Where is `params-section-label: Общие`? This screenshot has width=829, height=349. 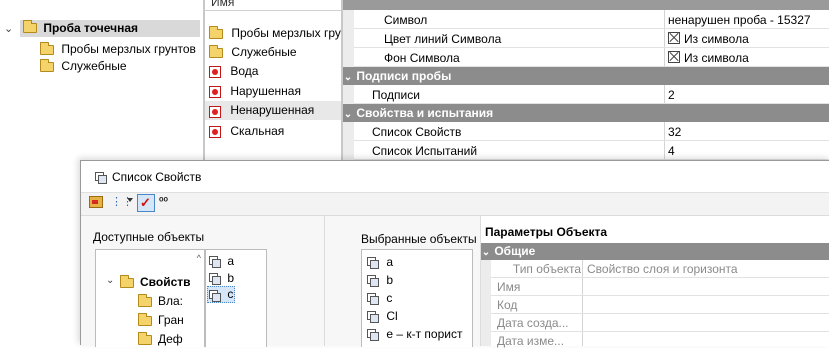 params-section-label: Общие is located at coordinates (515, 251).